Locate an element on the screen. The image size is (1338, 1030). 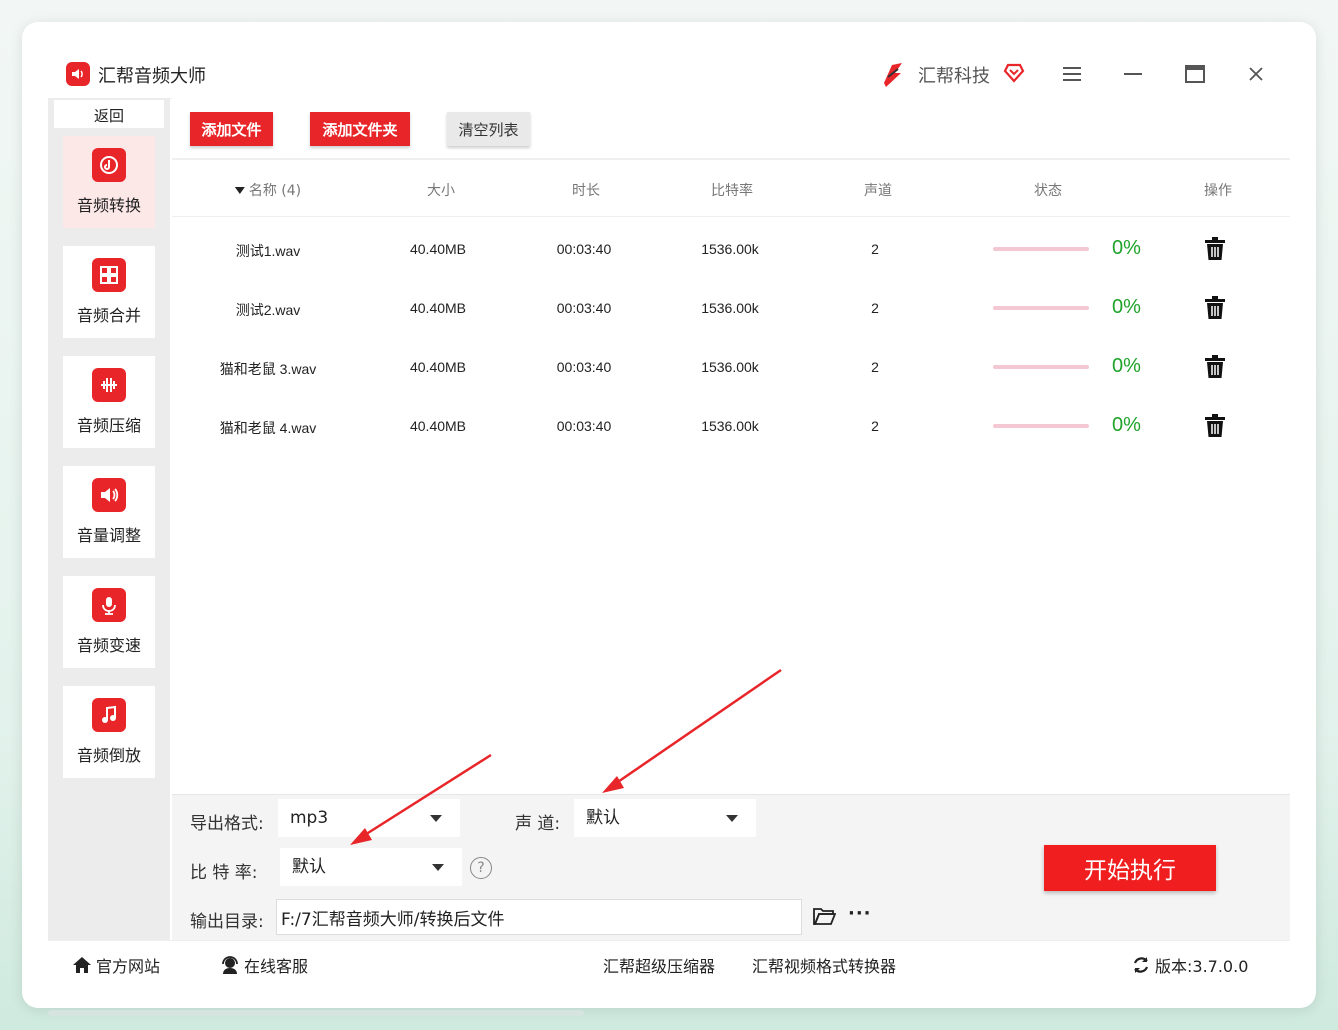
online-service-label: 在线客服 is located at coordinates (276, 966).